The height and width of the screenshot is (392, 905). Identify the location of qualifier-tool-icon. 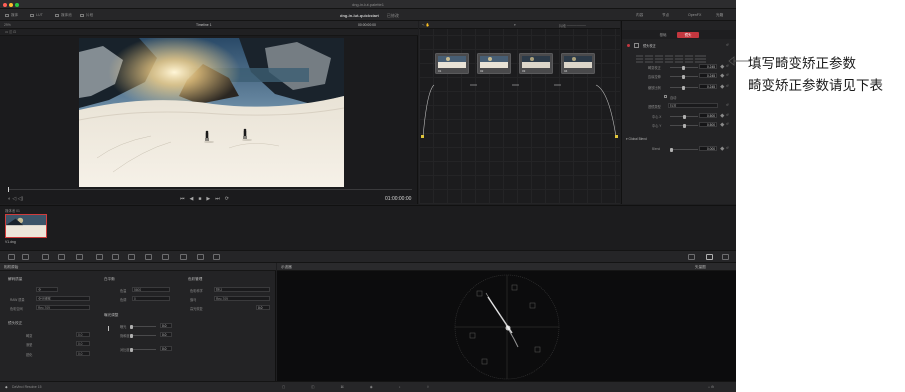
(131, 257).